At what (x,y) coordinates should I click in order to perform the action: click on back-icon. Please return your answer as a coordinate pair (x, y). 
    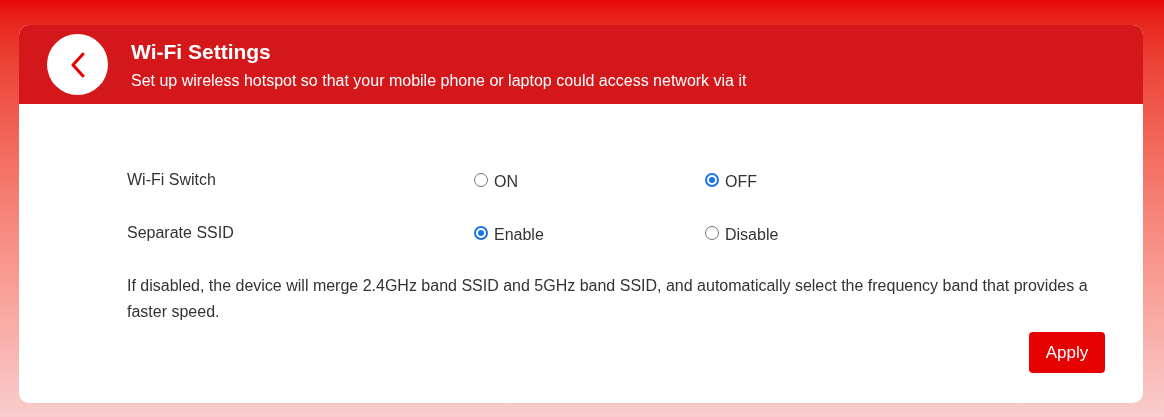
    Looking at the image, I should click on (77, 64).